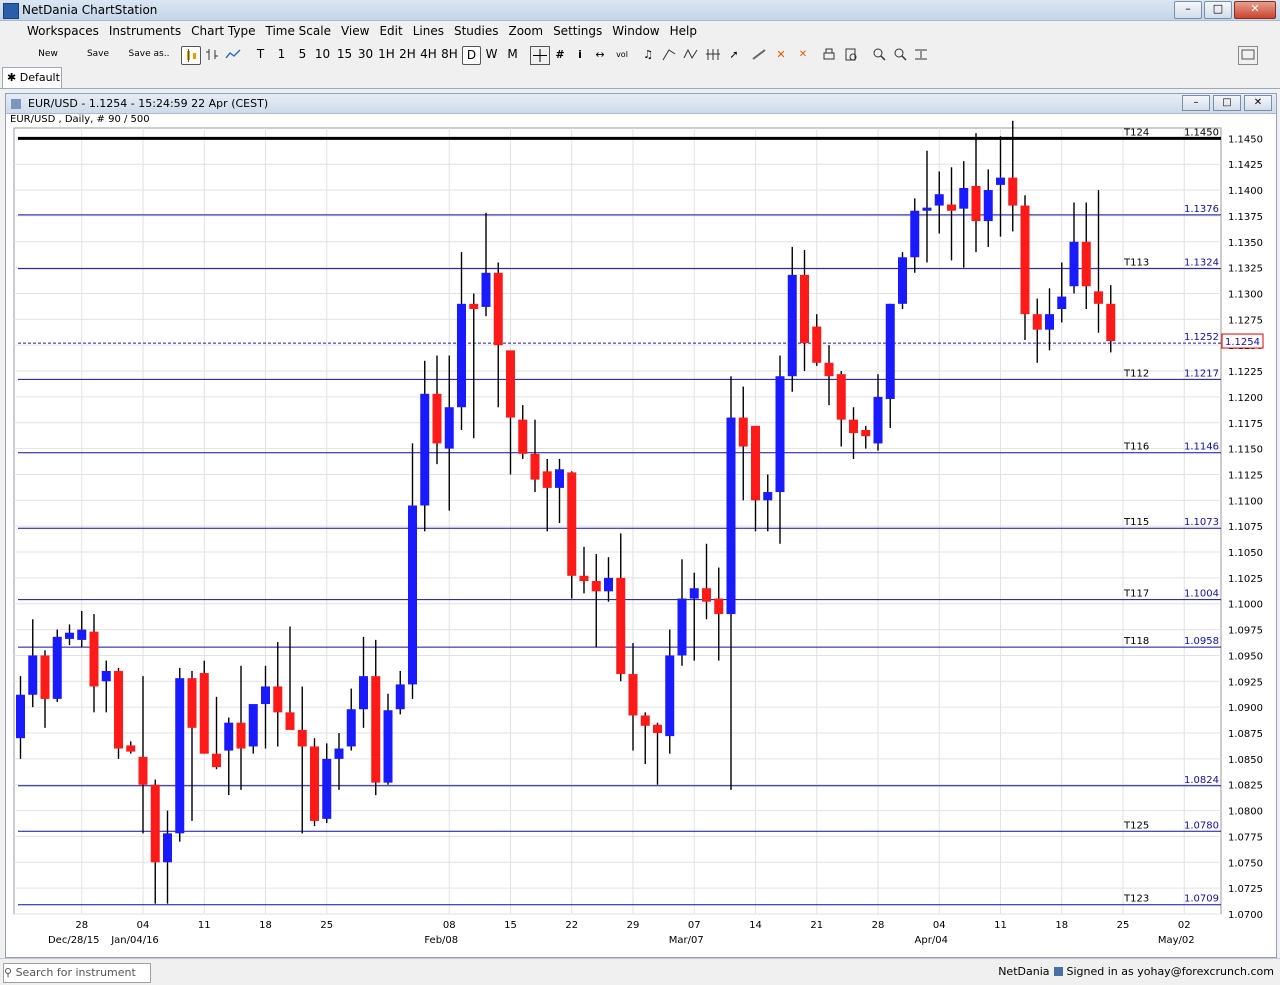 The height and width of the screenshot is (985, 1280). I want to click on instrument-search-input: ⚲ Search for instrument, so click(77, 973).